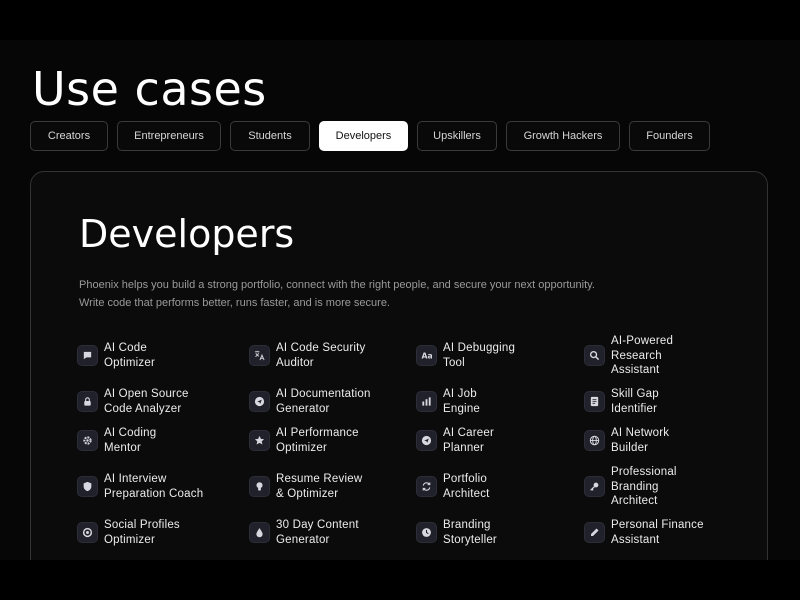 The image size is (800, 600). I want to click on tool-label: AI Documentation Generator, so click(323, 401).